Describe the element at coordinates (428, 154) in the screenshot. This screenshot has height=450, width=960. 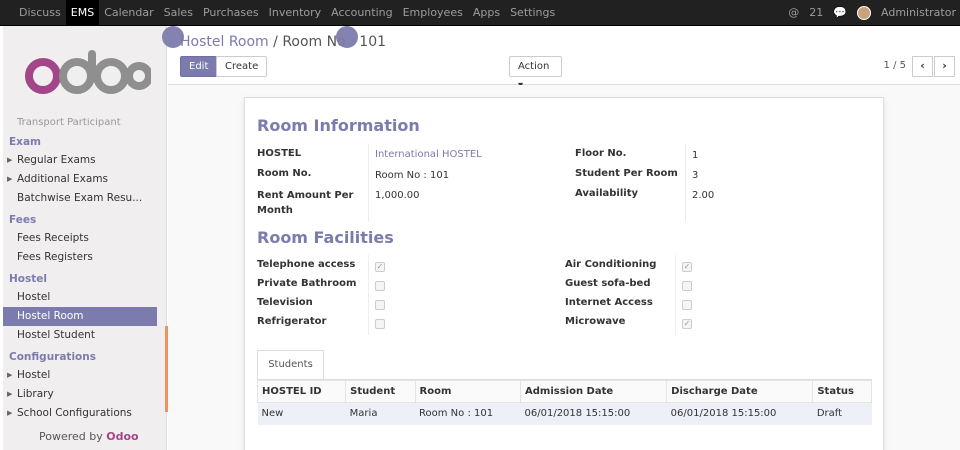
I see `hostel-value: International HOSTEL` at that location.